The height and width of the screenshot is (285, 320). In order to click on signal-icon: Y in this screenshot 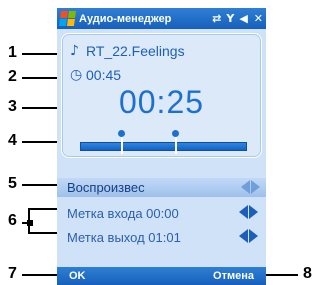, I will do `click(230, 18)`.